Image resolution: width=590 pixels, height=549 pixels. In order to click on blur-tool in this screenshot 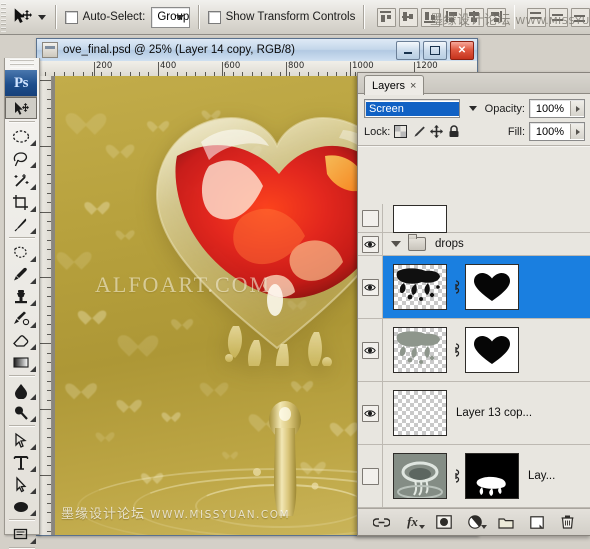, I will do `click(21, 390)`.